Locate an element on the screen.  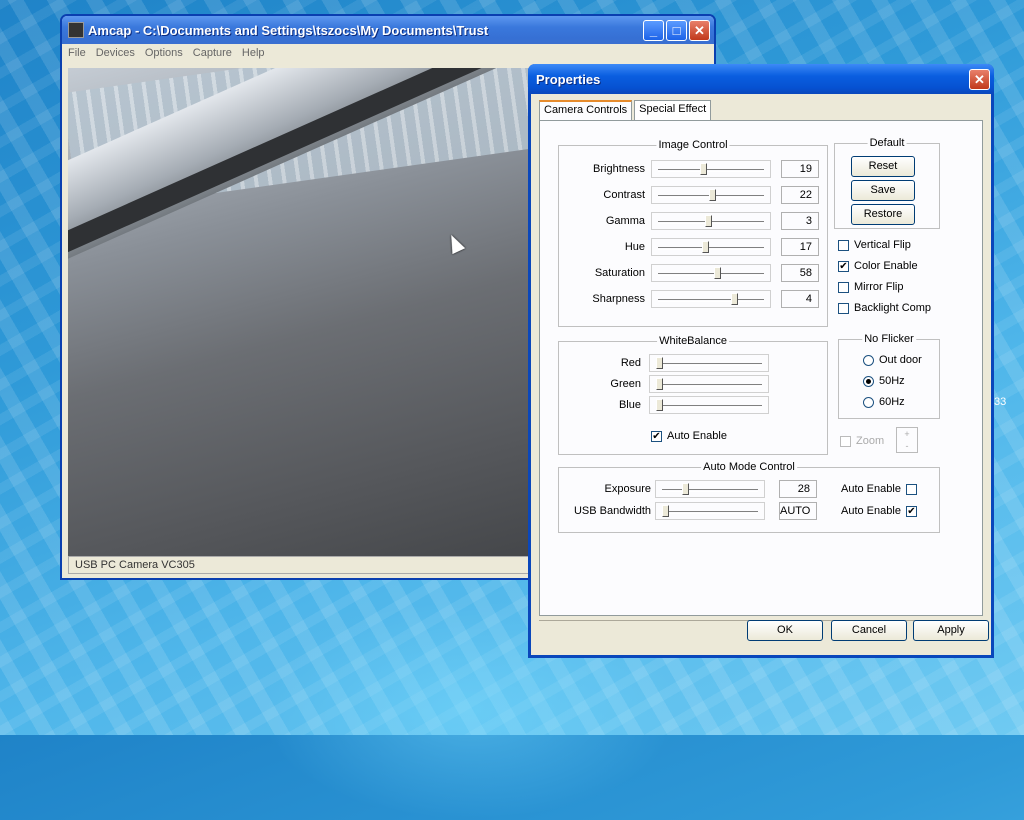
wb-green-thumb is located at coordinates (659, 384).